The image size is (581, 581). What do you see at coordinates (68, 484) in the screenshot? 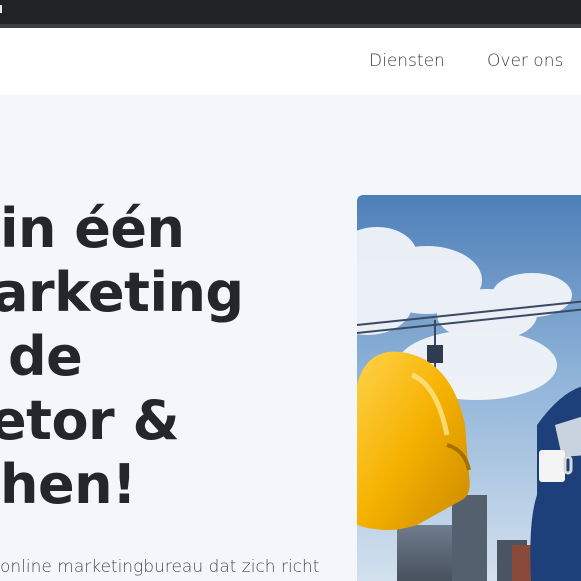
I see `hero-heading-line: hen!` at bounding box center [68, 484].